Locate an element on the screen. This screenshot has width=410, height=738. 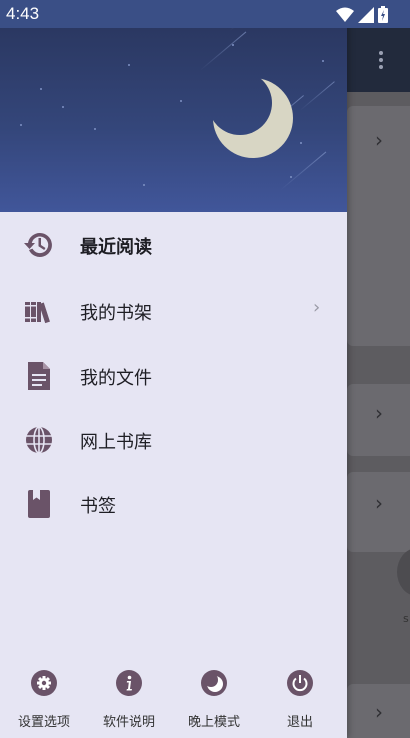
menu-item-label: 我的文件 is located at coordinates (116, 378).